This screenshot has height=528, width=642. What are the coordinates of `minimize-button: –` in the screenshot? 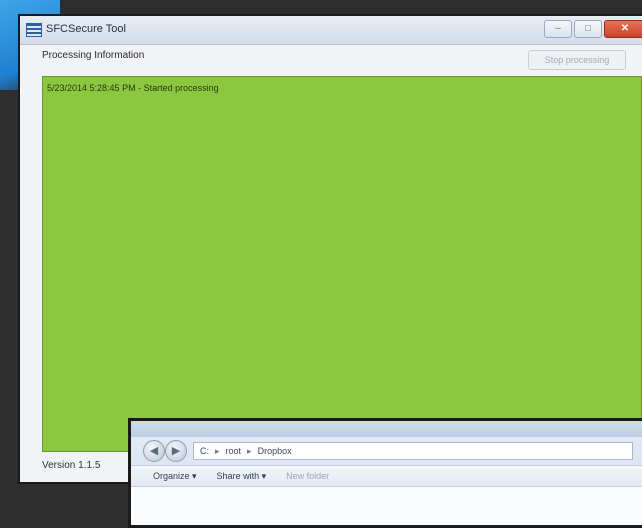 It's located at (558, 29).